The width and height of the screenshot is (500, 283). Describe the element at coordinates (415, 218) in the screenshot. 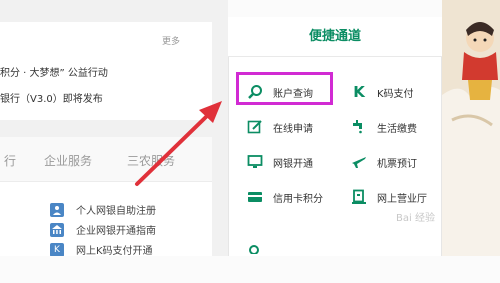

I see `watermark: Bai 经验` at that location.